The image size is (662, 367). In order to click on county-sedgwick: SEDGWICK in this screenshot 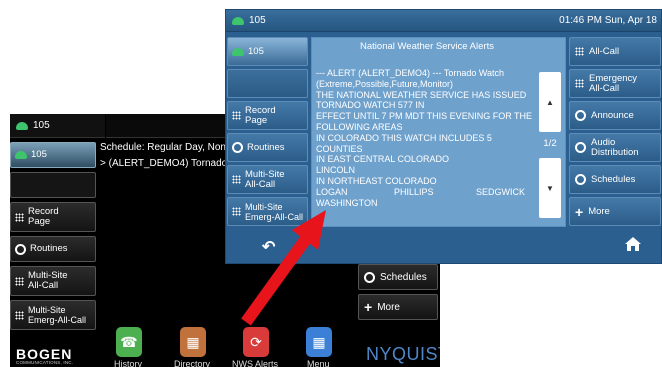, I will do `click(501, 191)`.